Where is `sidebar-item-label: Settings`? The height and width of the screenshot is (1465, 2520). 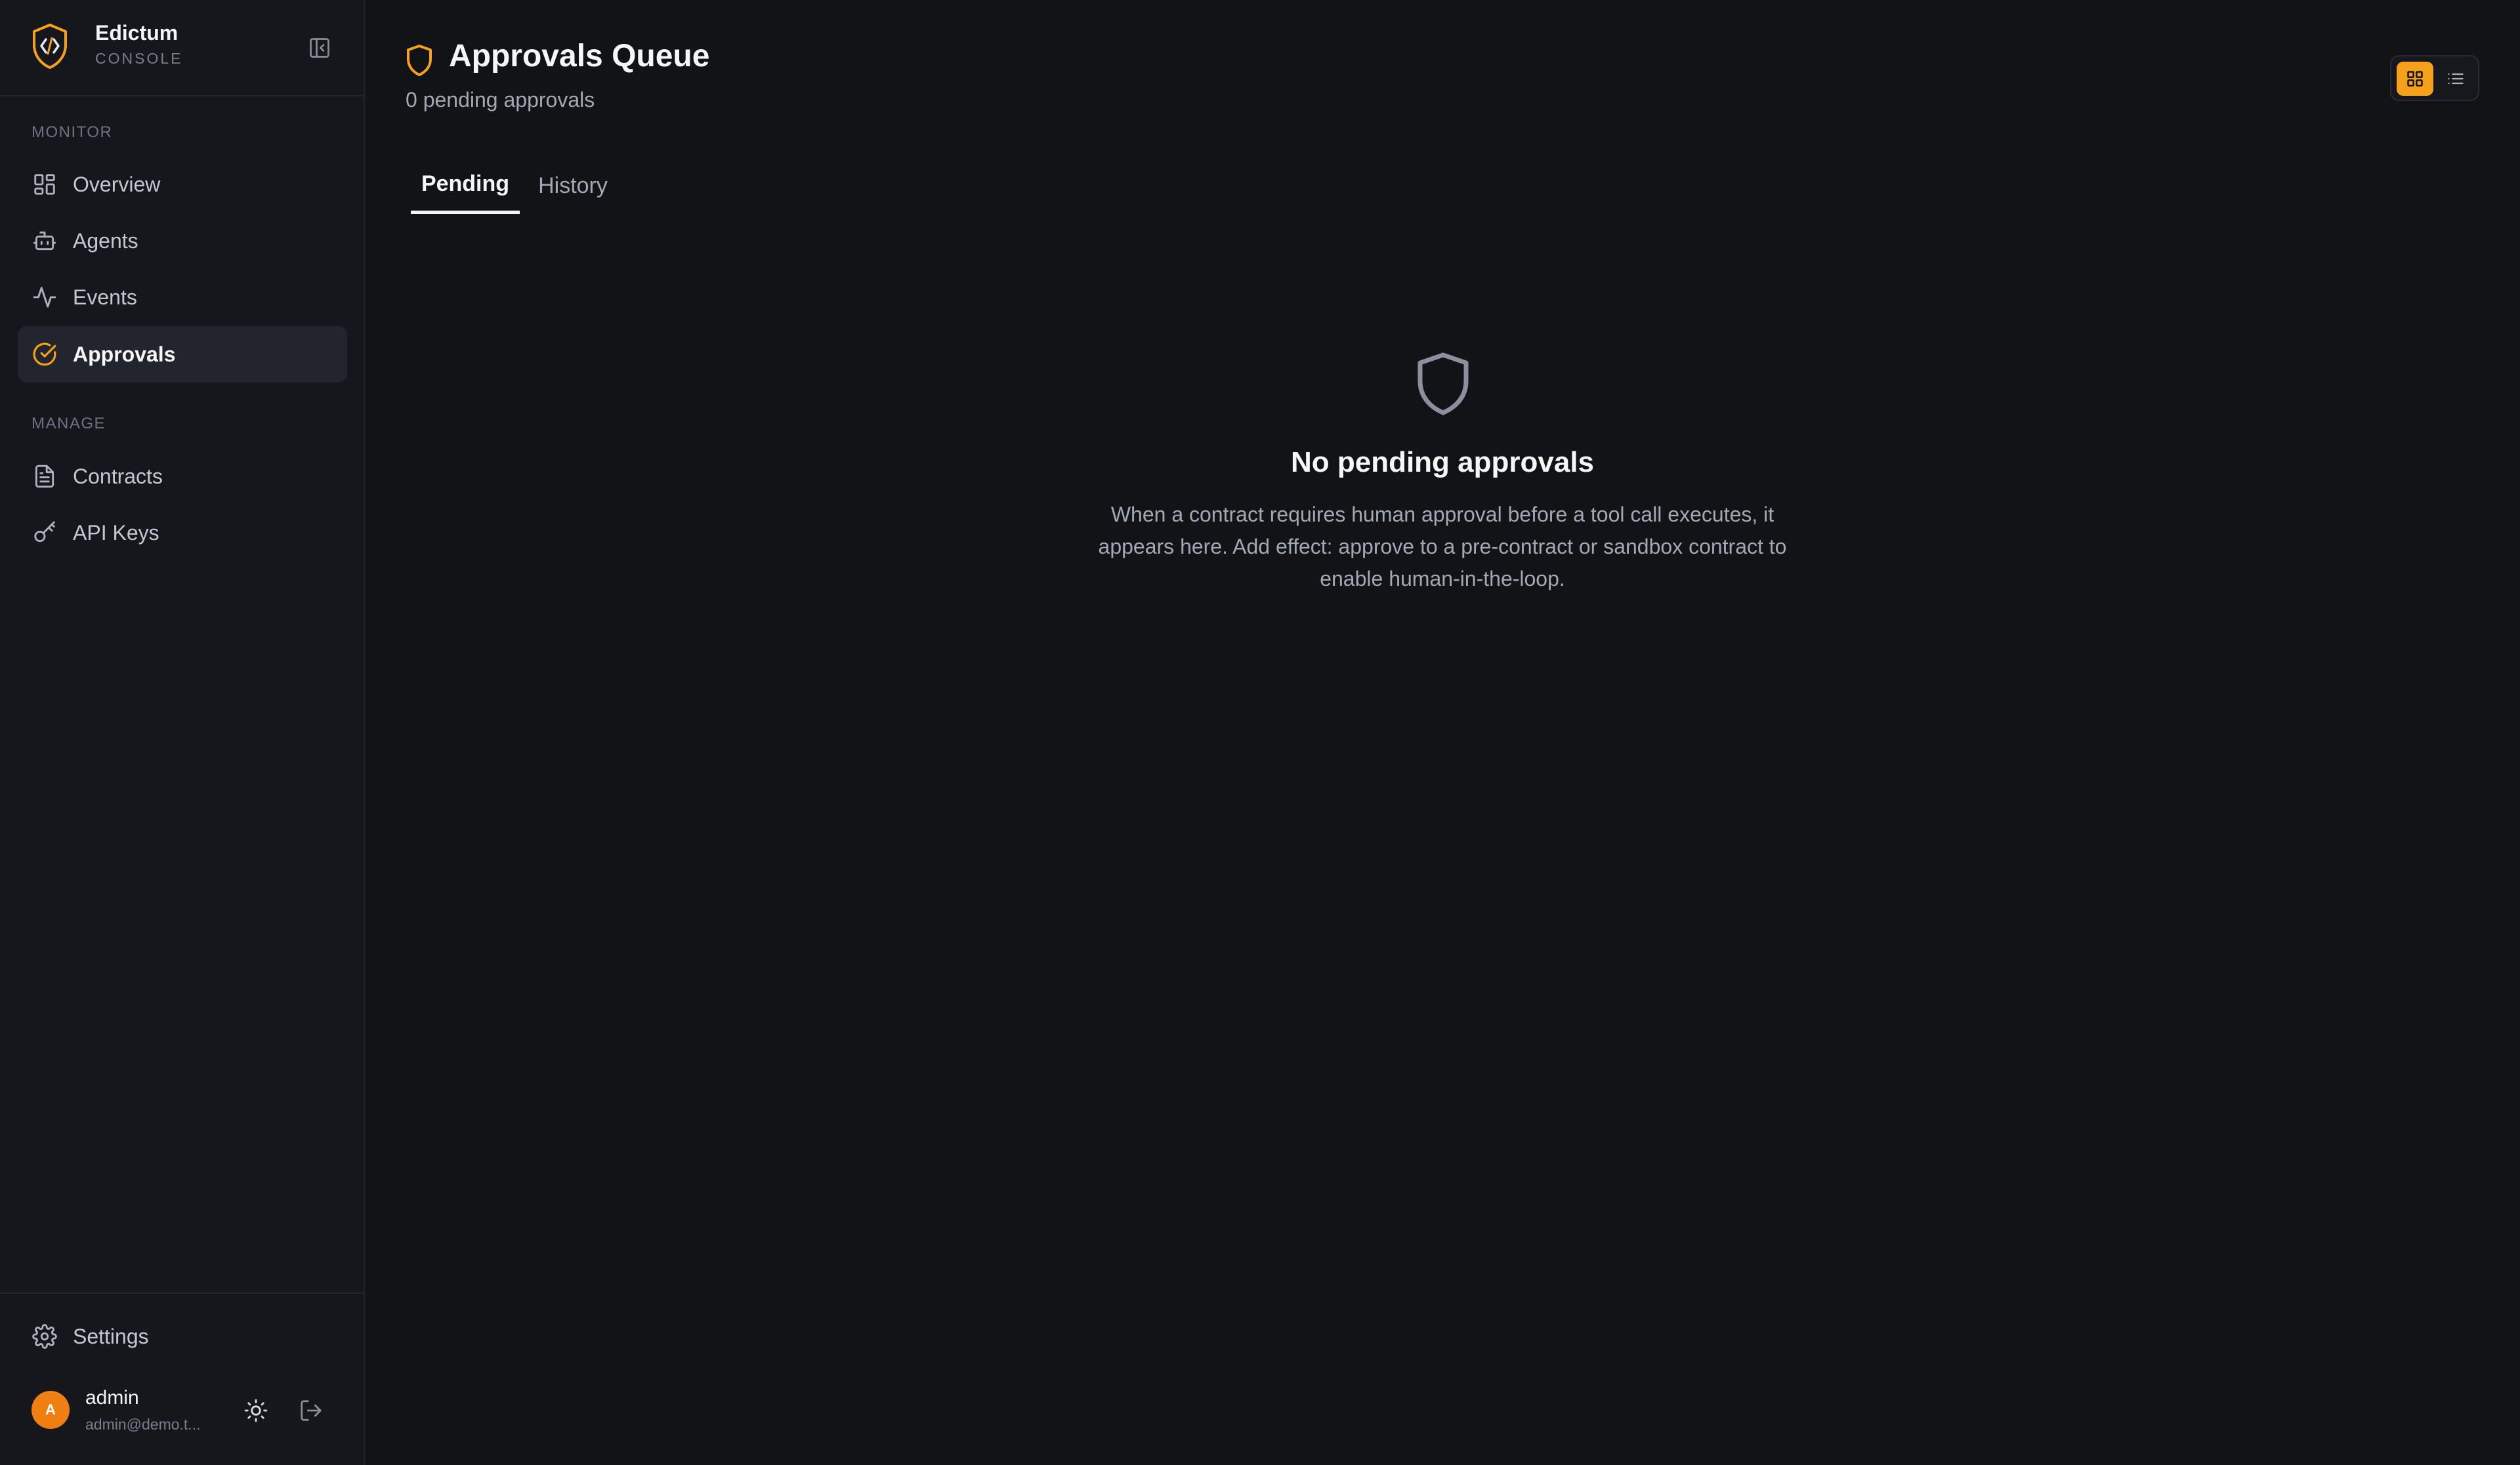 sidebar-item-label: Settings is located at coordinates (111, 1336).